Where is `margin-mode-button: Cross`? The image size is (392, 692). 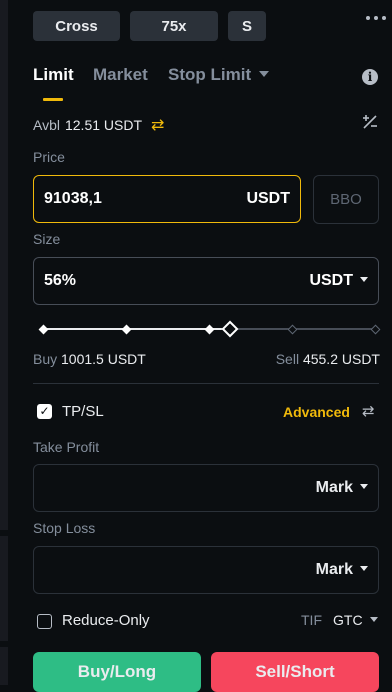
margin-mode-button: Cross is located at coordinates (76, 26).